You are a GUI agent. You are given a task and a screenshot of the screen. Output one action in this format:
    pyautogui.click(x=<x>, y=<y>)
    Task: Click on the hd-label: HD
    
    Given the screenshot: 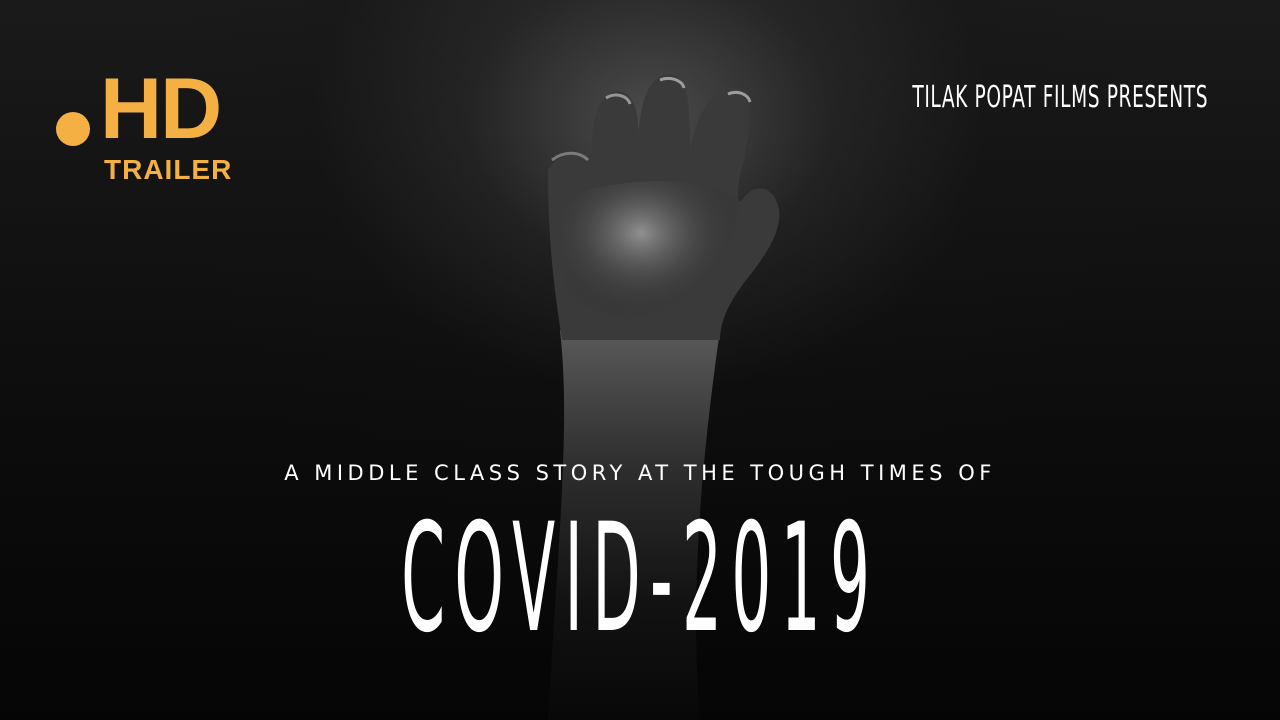 What is the action you would take?
    pyautogui.click(x=161, y=109)
    